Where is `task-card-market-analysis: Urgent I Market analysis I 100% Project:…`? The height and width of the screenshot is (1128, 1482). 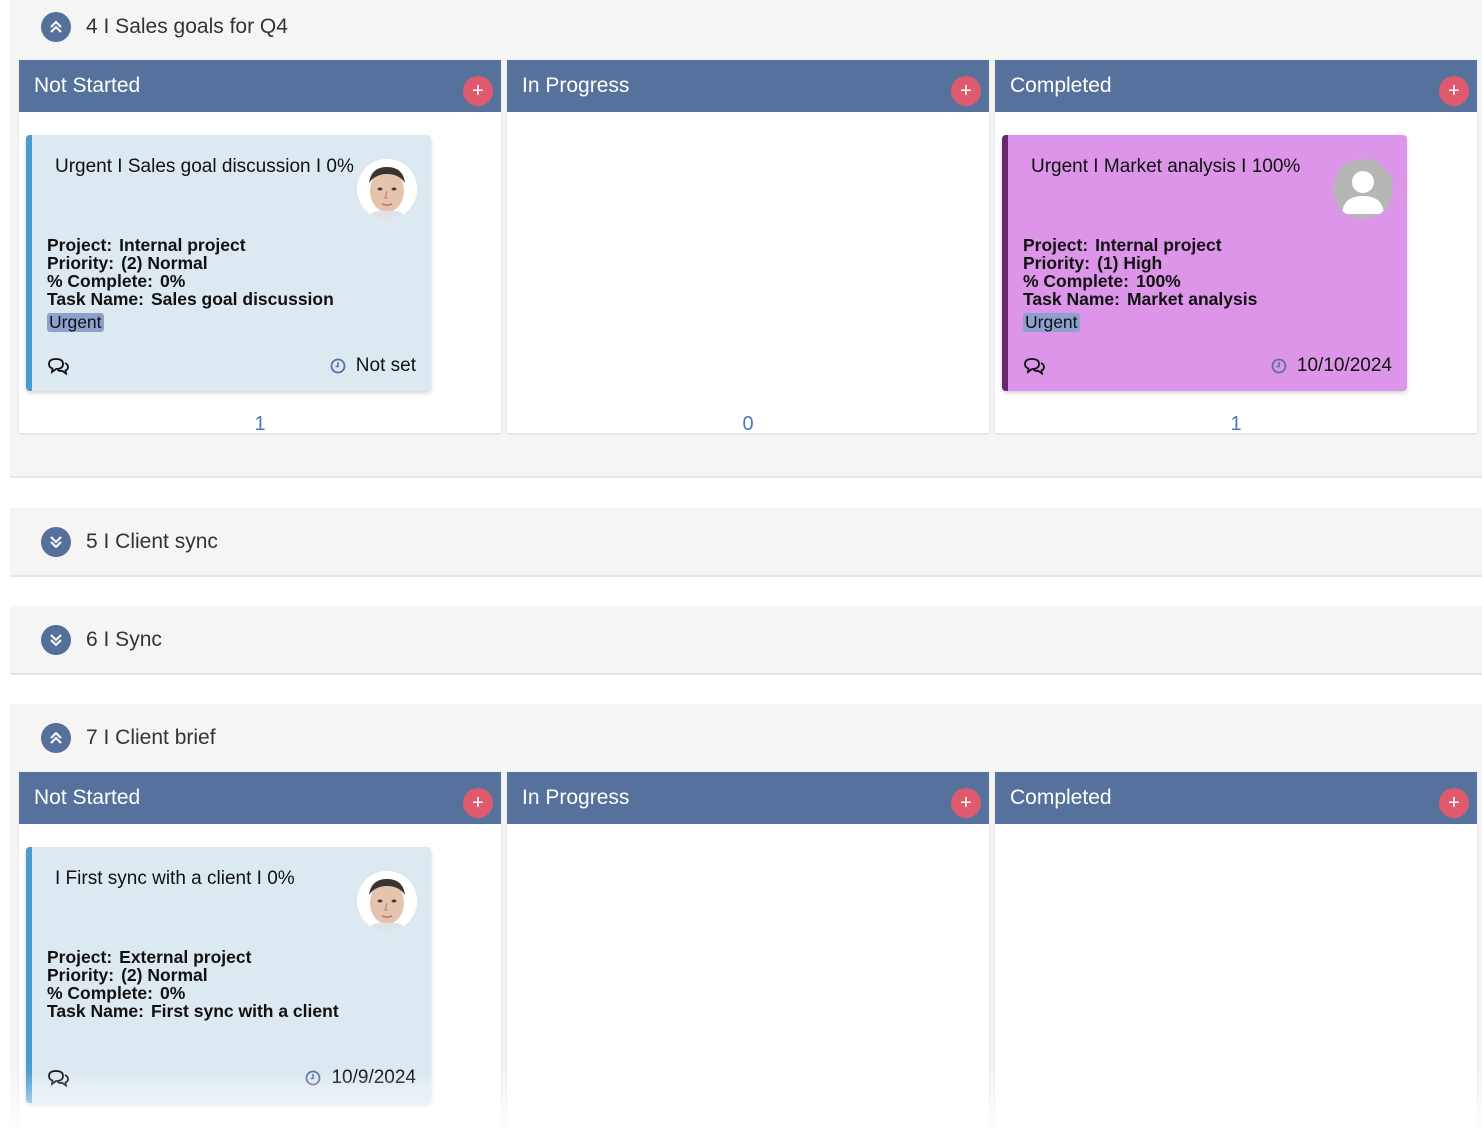 task-card-market-analysis: Urgent I Market analysis I 100% Project:… is located at coordinates (1204, 263).